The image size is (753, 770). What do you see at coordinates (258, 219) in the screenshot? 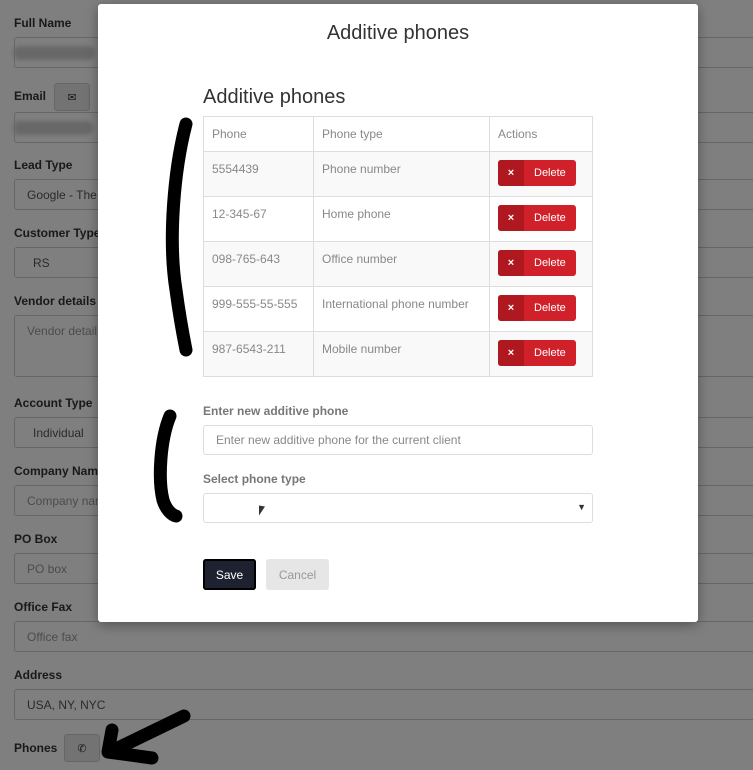
I see `phone-cell: 12-345-67` at bounding box center [258, 219].